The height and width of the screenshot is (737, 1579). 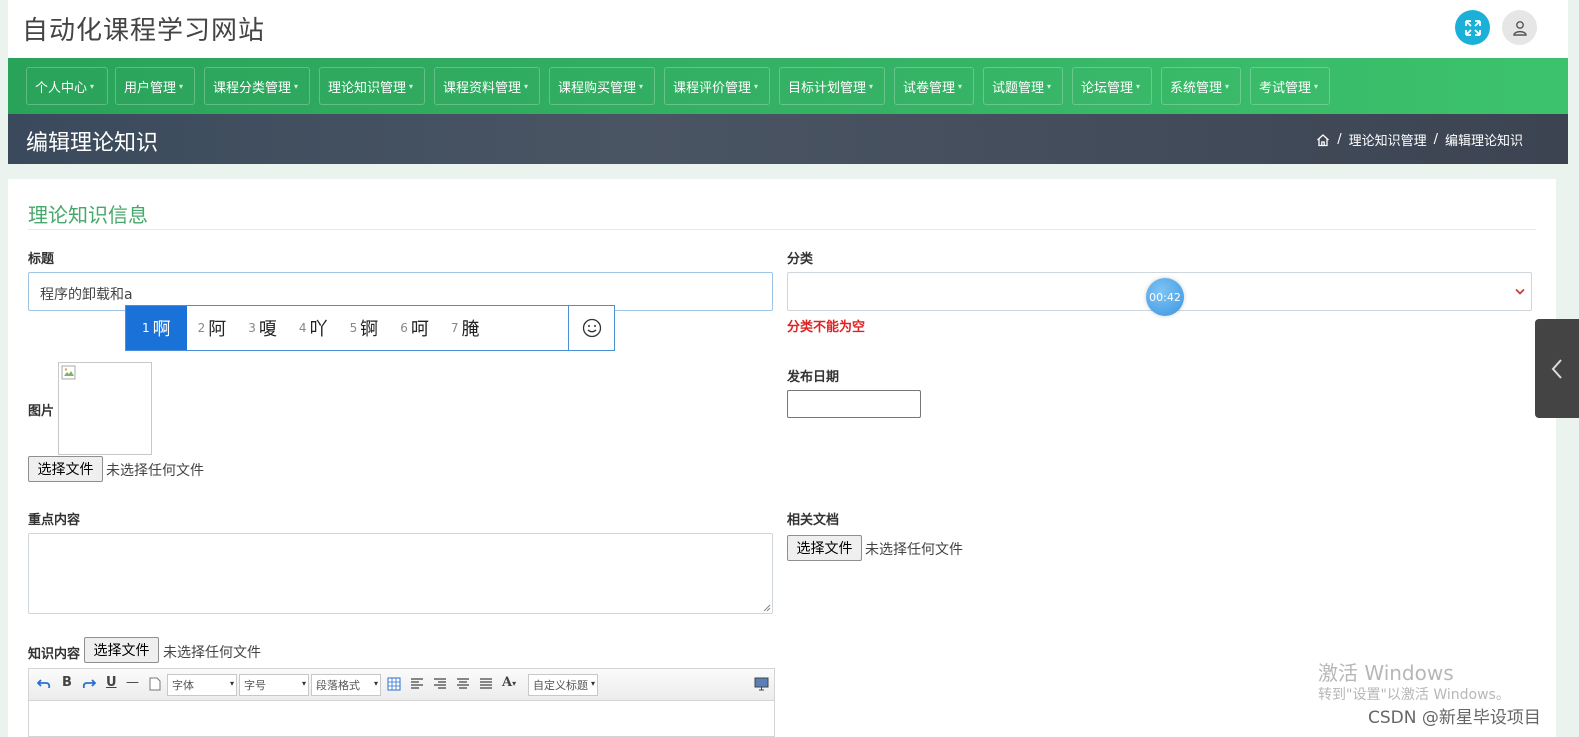 What do you see at coordinates (1112, 86) in the screenshot?
I see `nav-item-forum-management: 论坛管理 ▾` at bounding box center [1112, 86].